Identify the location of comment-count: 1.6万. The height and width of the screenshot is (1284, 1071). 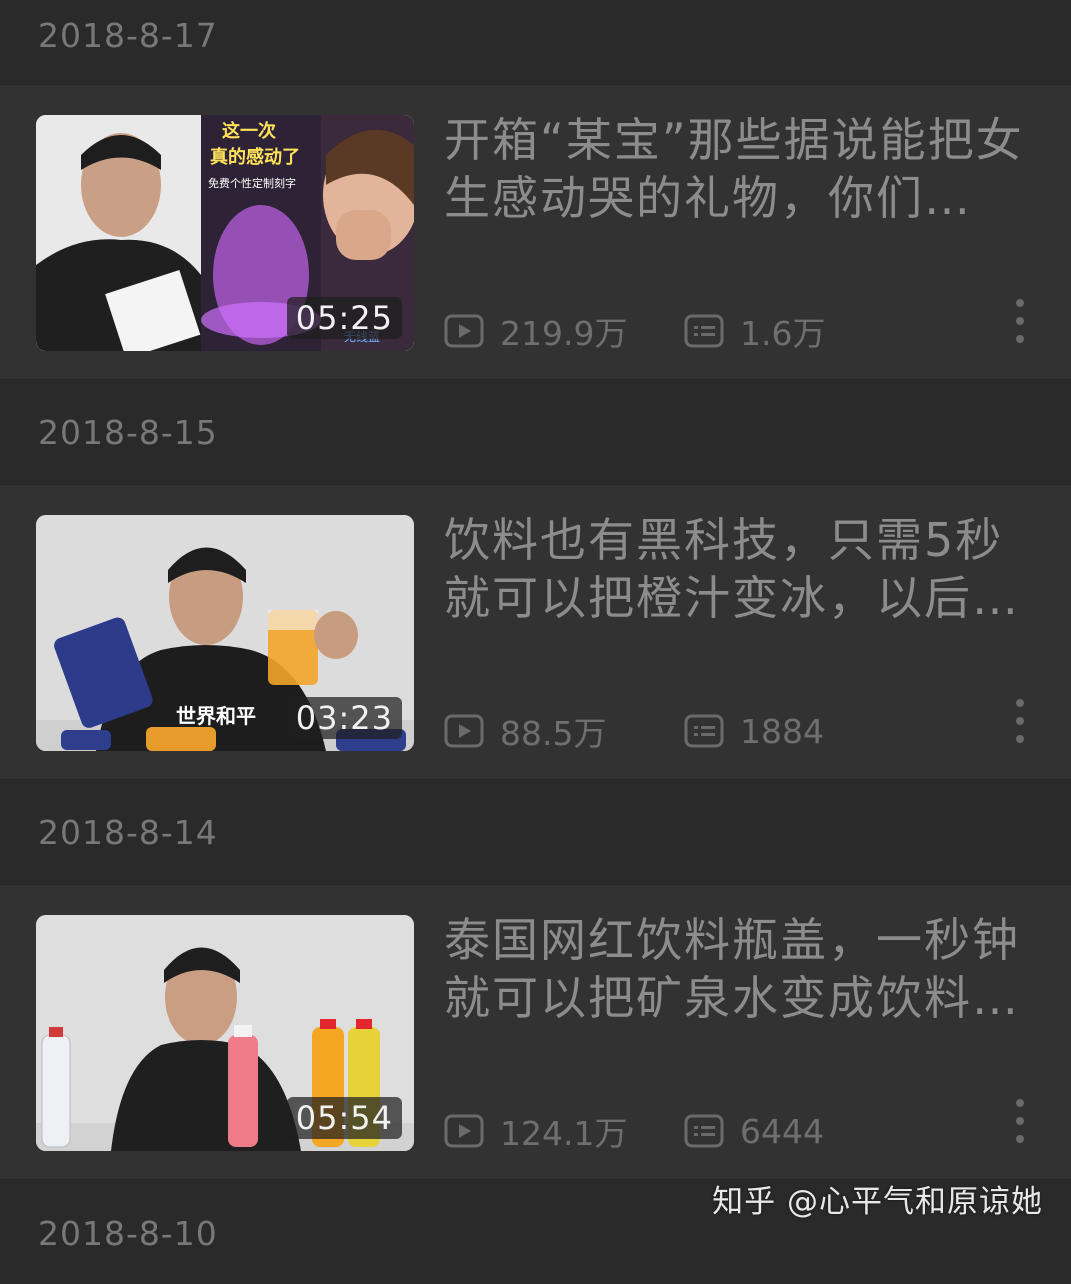
(754, 331).